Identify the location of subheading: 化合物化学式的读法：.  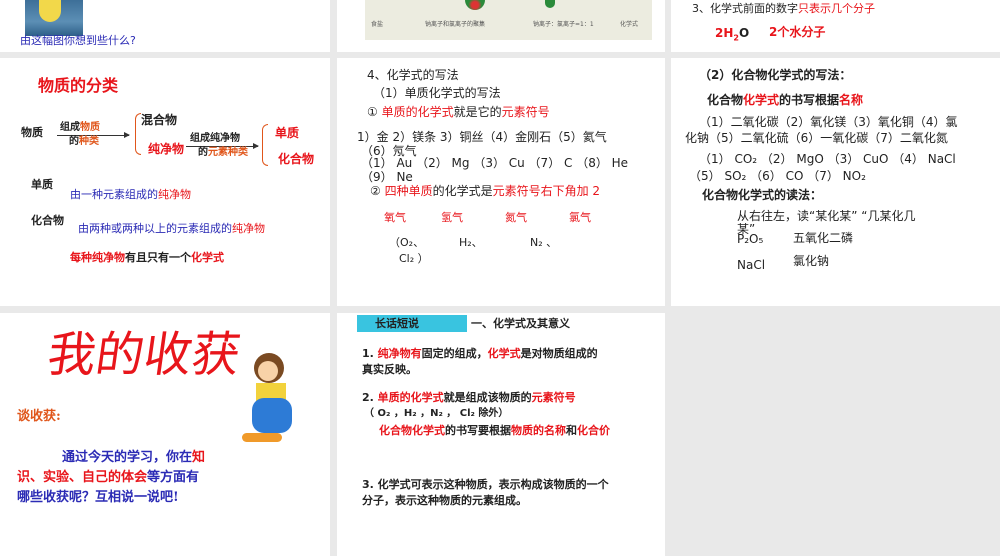
(762, 195).